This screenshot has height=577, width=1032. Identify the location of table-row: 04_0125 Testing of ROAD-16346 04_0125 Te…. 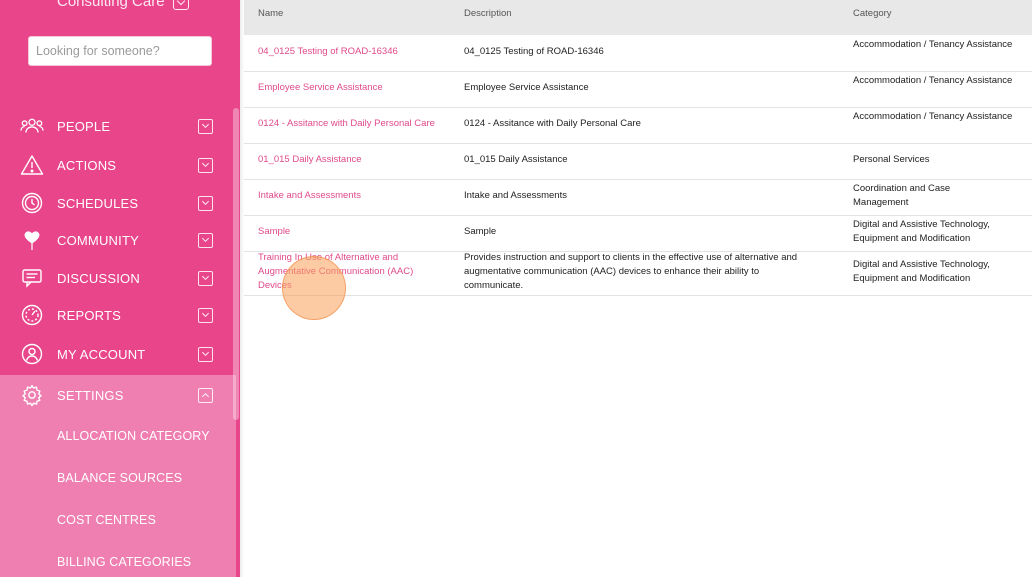
(638, 53).